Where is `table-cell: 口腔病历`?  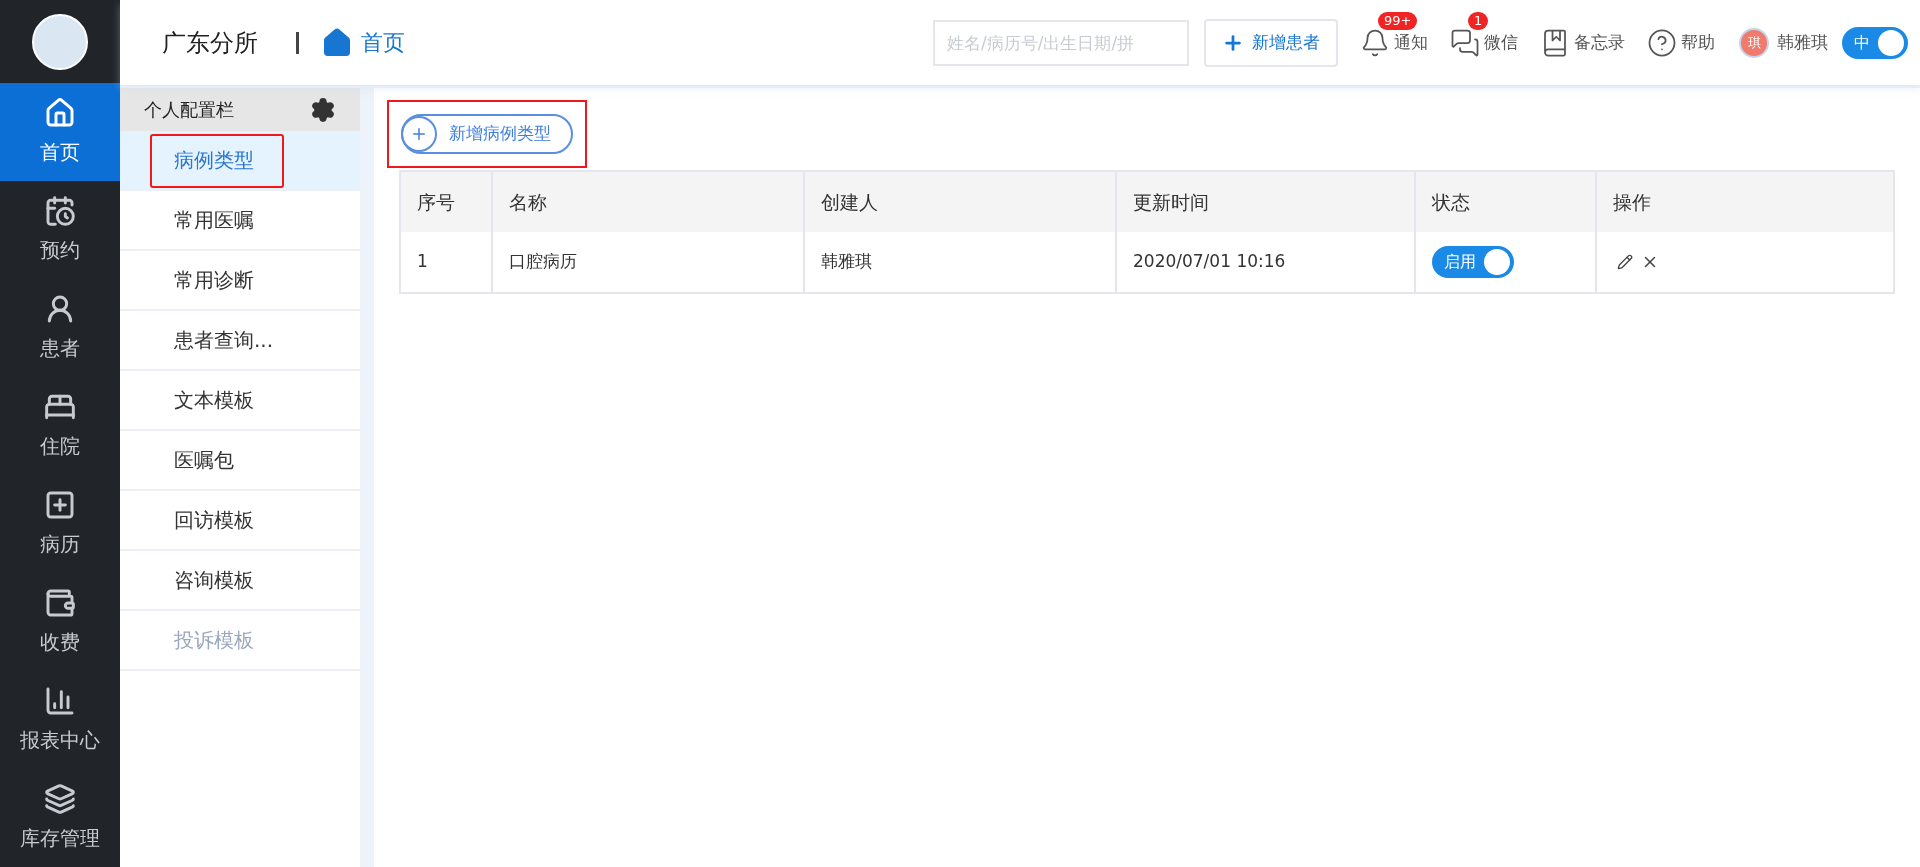 table-cell: 口腔病历 is located at coordinates (649, 262).